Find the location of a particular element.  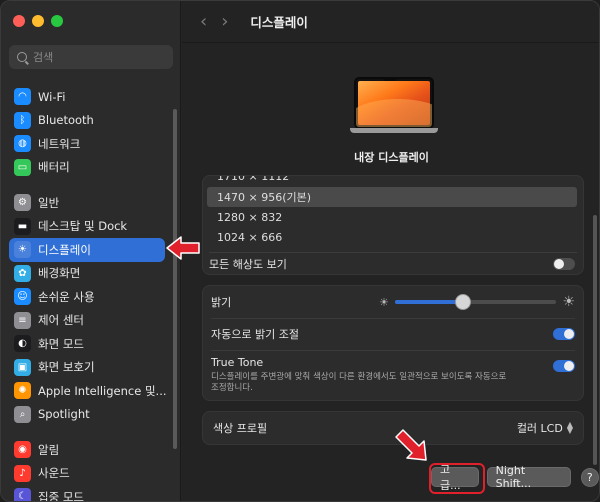

content-scrollbar is located at coordinates (595, 340).